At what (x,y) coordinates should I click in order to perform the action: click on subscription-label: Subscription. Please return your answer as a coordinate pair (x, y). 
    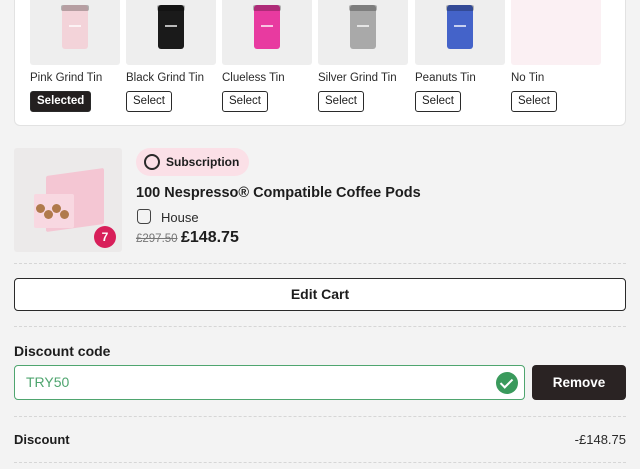
    Looking at the image, I should click on (203, 162).